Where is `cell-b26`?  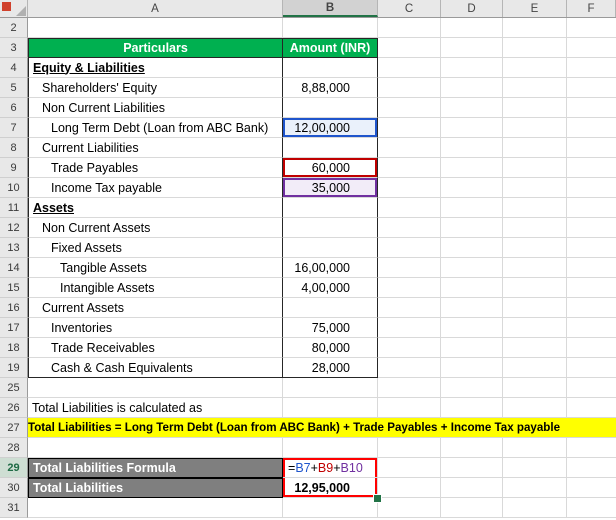 cell-b26 is located at coordinates (330, 408).